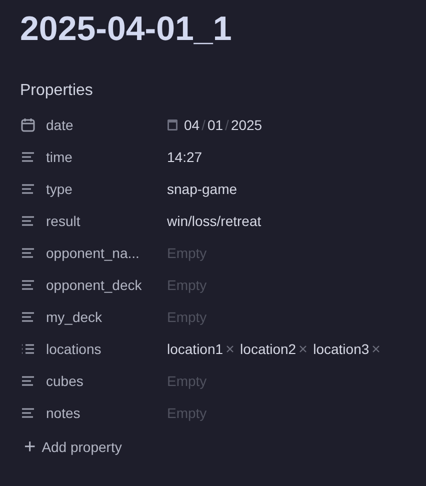 The height and width of the screenshot is (486, 426). I want to click on tag-label: location2, so click(268, 349).